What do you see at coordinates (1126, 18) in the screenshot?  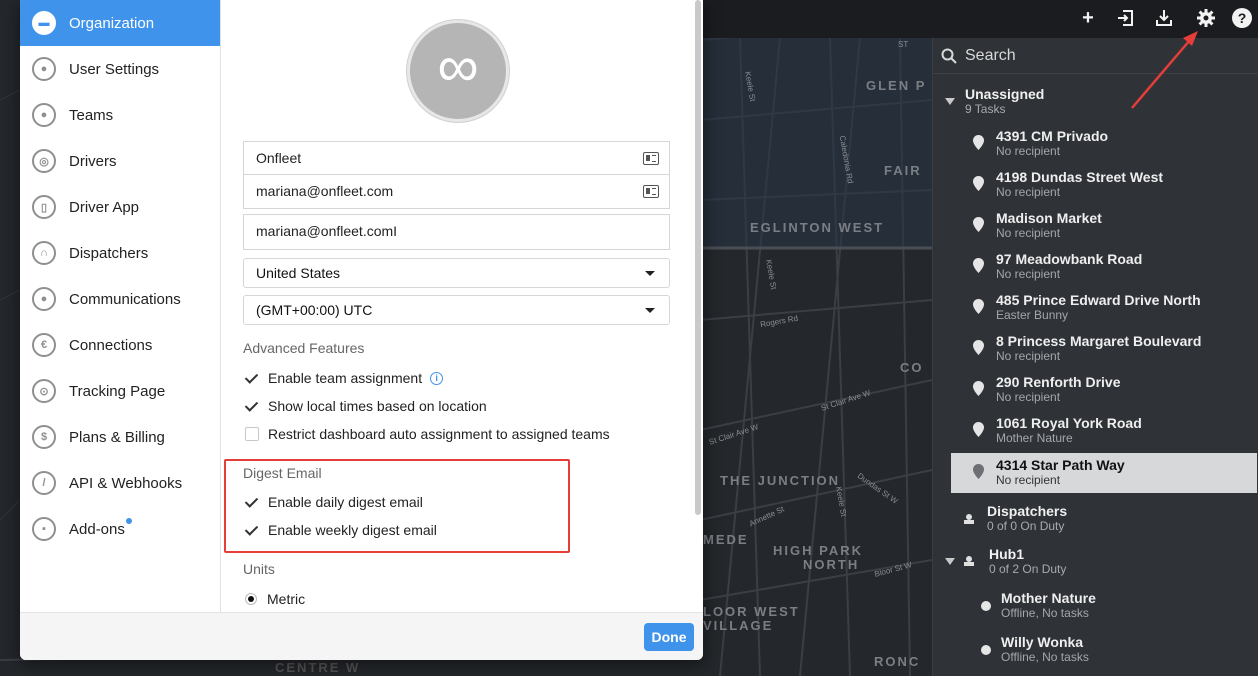 I see `import-icon` at bounding box center [1126, 18].